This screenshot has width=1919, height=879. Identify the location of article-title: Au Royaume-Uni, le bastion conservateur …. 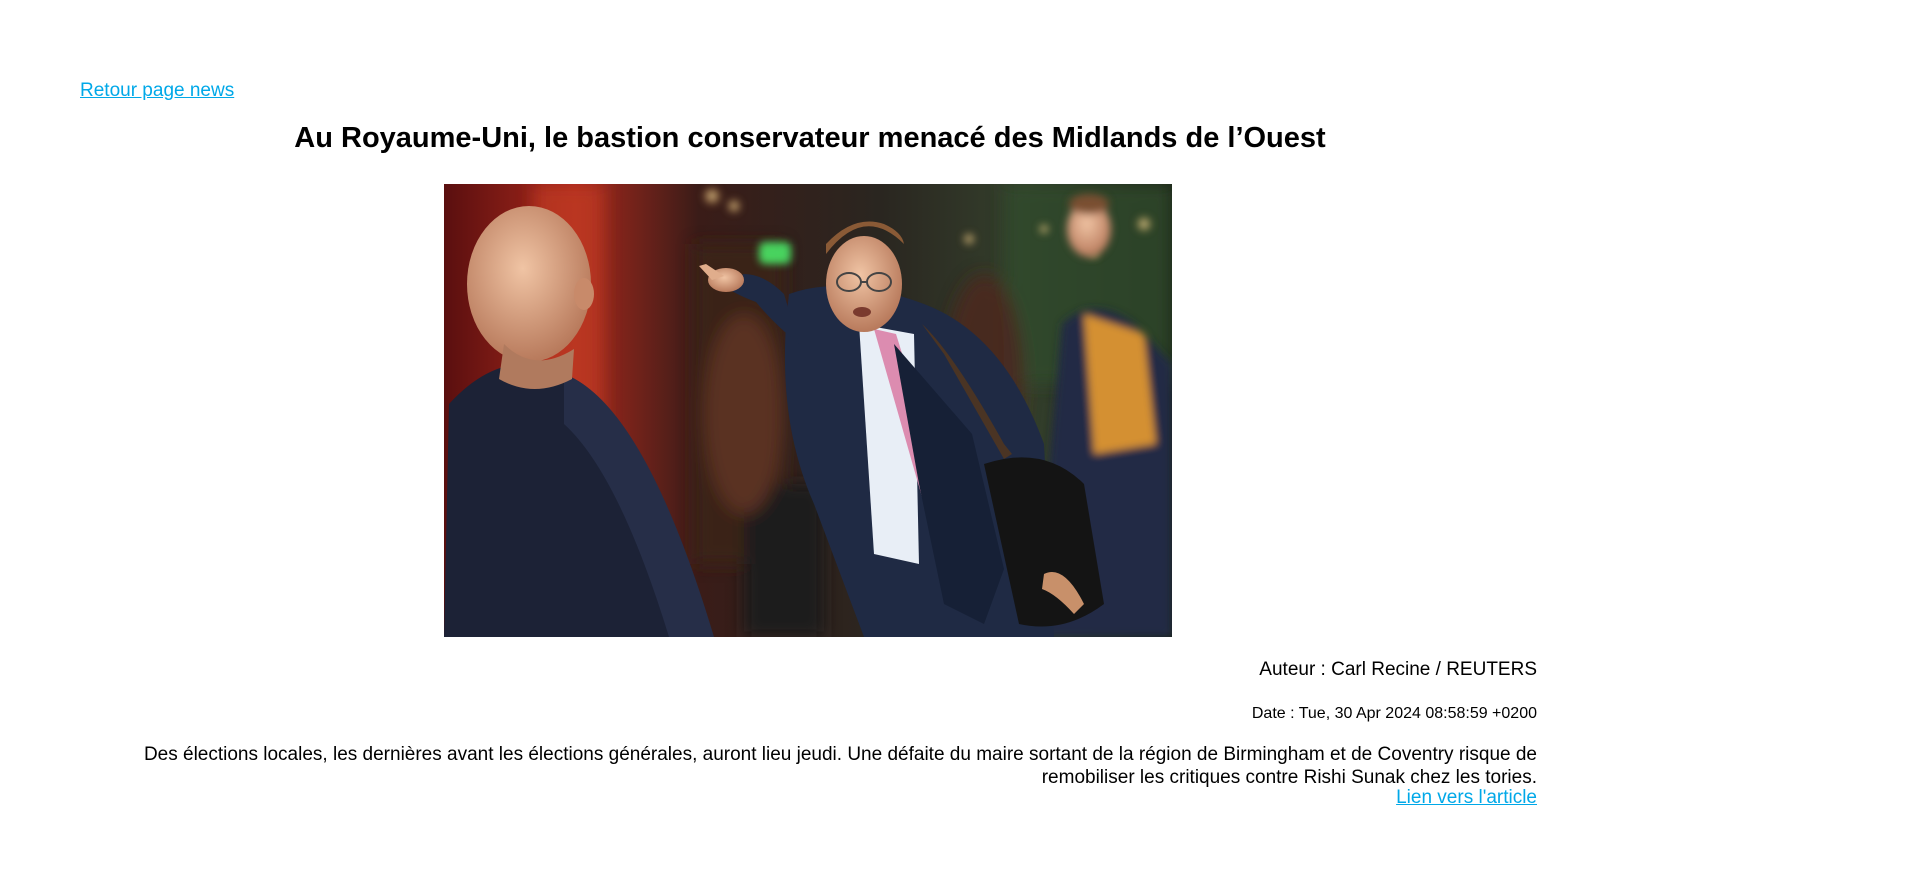
(810, 138).